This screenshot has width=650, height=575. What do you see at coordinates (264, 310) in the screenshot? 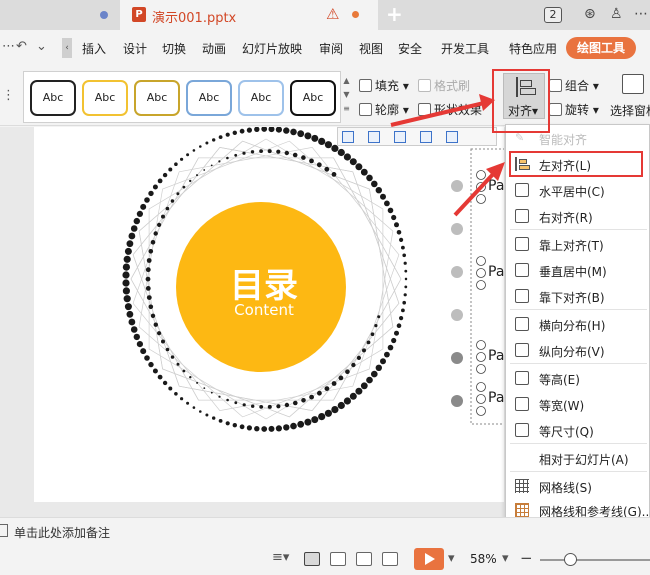
I see `slide-subtitle: Content` at bounding box center [264, 310].